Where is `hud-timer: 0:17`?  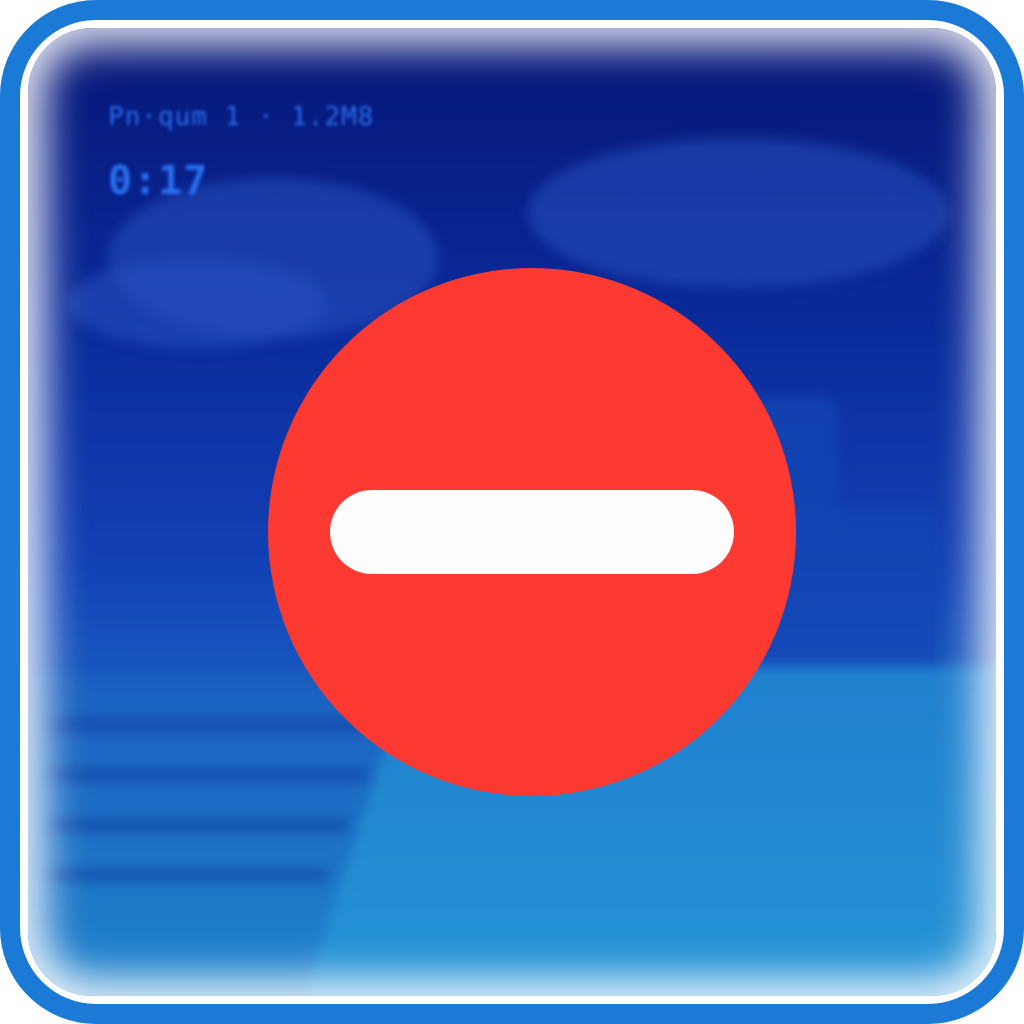 hud-timer: 0:17 is located at coordinates (158, 181).